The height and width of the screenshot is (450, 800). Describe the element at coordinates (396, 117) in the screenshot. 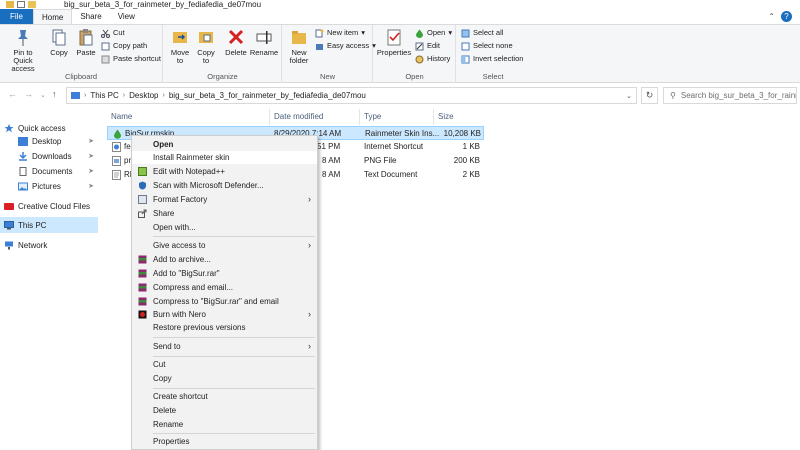

I see `column-header-type: Type` at that location.